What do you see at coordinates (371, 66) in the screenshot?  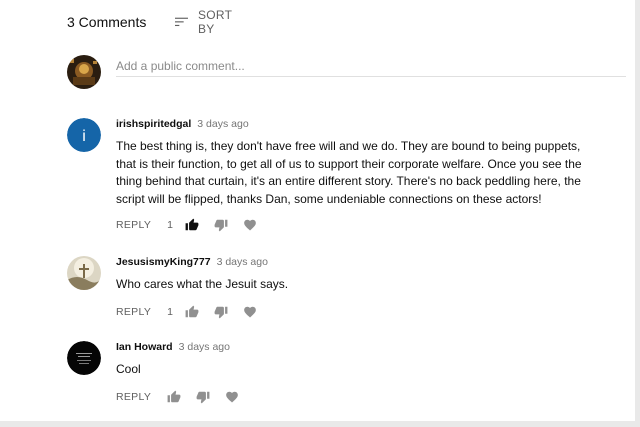 I see `add-comment-input` at bounding box center [371, 66].